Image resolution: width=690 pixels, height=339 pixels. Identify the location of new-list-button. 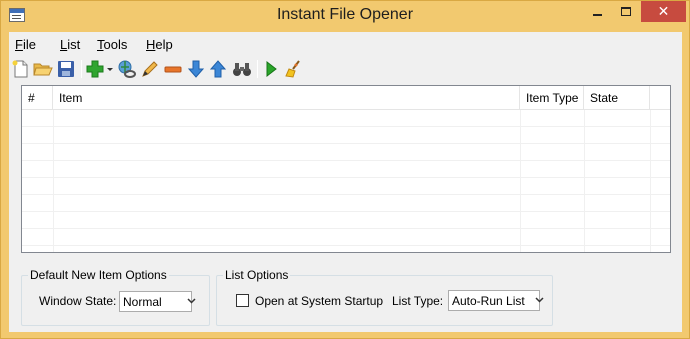
(21, 69).